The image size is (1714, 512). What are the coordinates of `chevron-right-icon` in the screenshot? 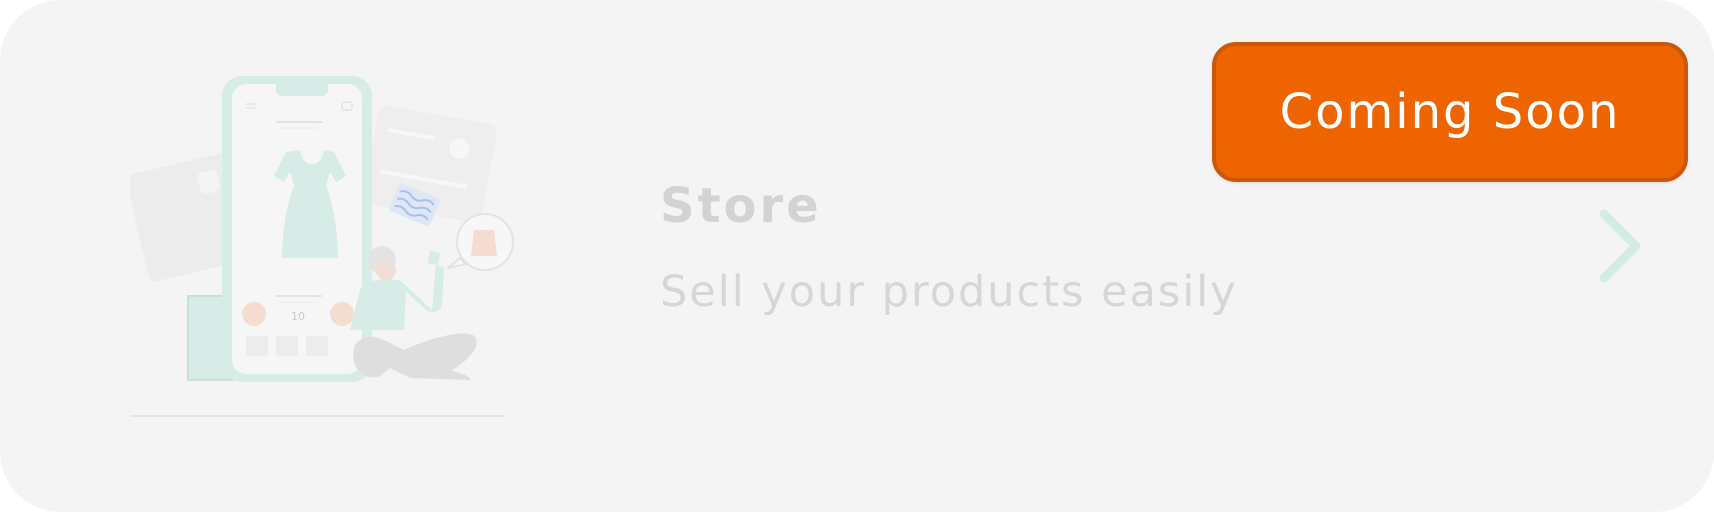 It's located at (1625, 246).